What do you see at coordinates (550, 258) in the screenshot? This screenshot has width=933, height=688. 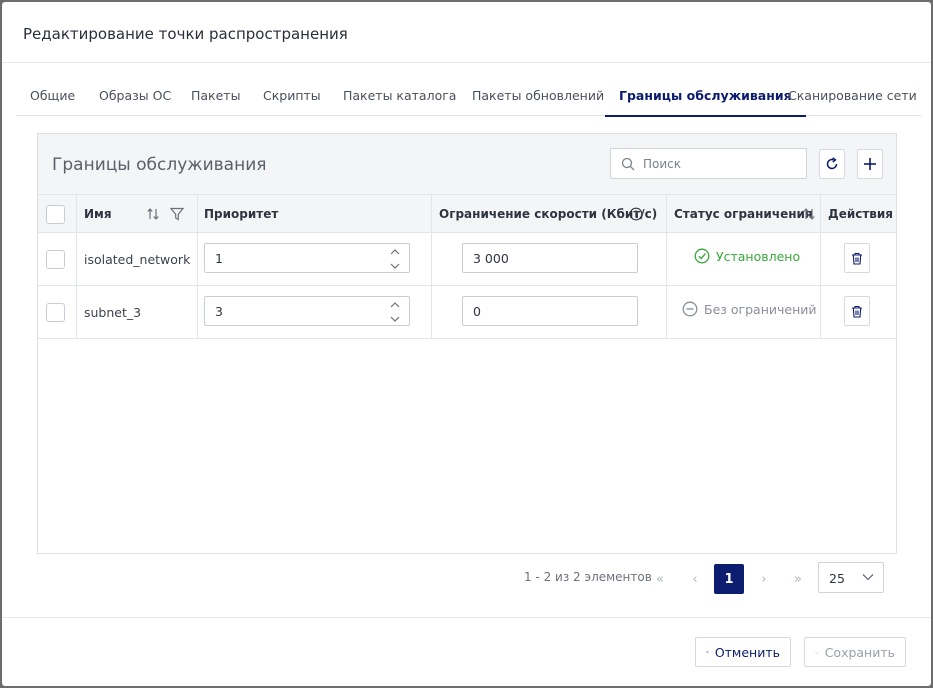 I see `speed-limit-input: 3 000` at bounding box center [550, 258].